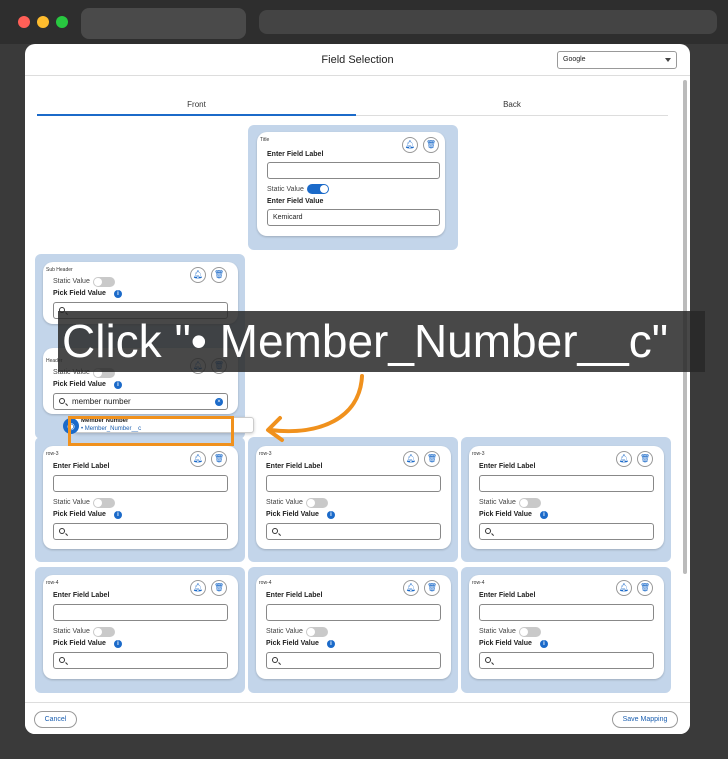 This screenshot has height=759, width=728. What do you see at coordinates (617, 60) in the screenshot?
I see `provider-select: Google` at bounding box center [617, 60].